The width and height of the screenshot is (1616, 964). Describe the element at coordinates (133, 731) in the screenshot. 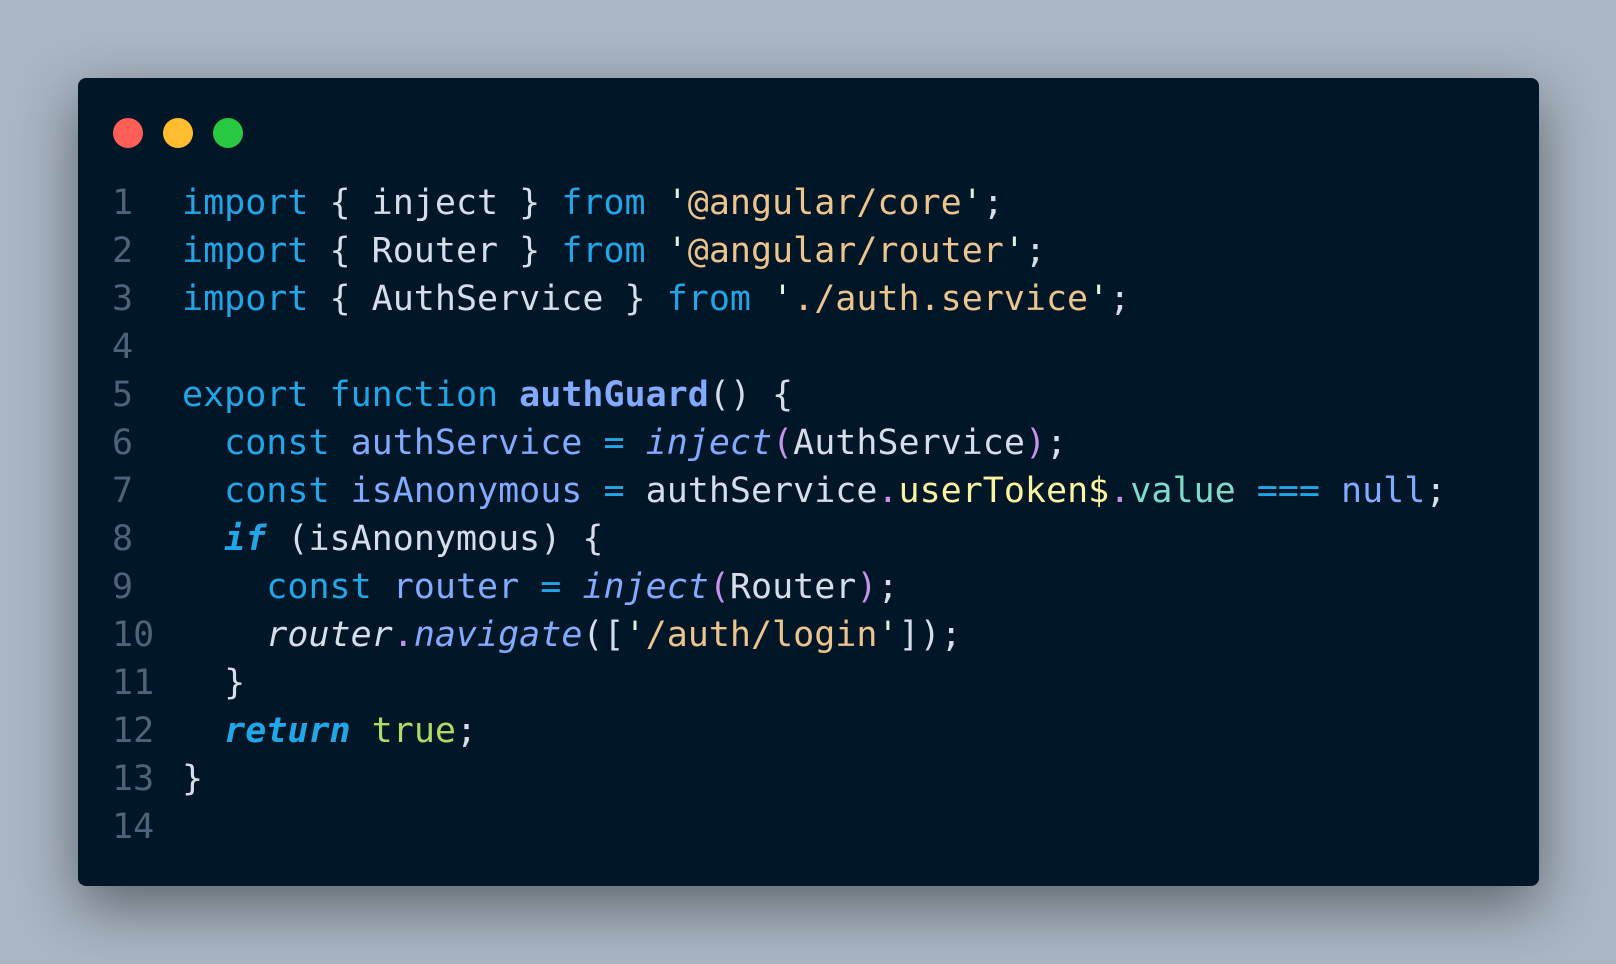

I see `line-number: 12` at that location.